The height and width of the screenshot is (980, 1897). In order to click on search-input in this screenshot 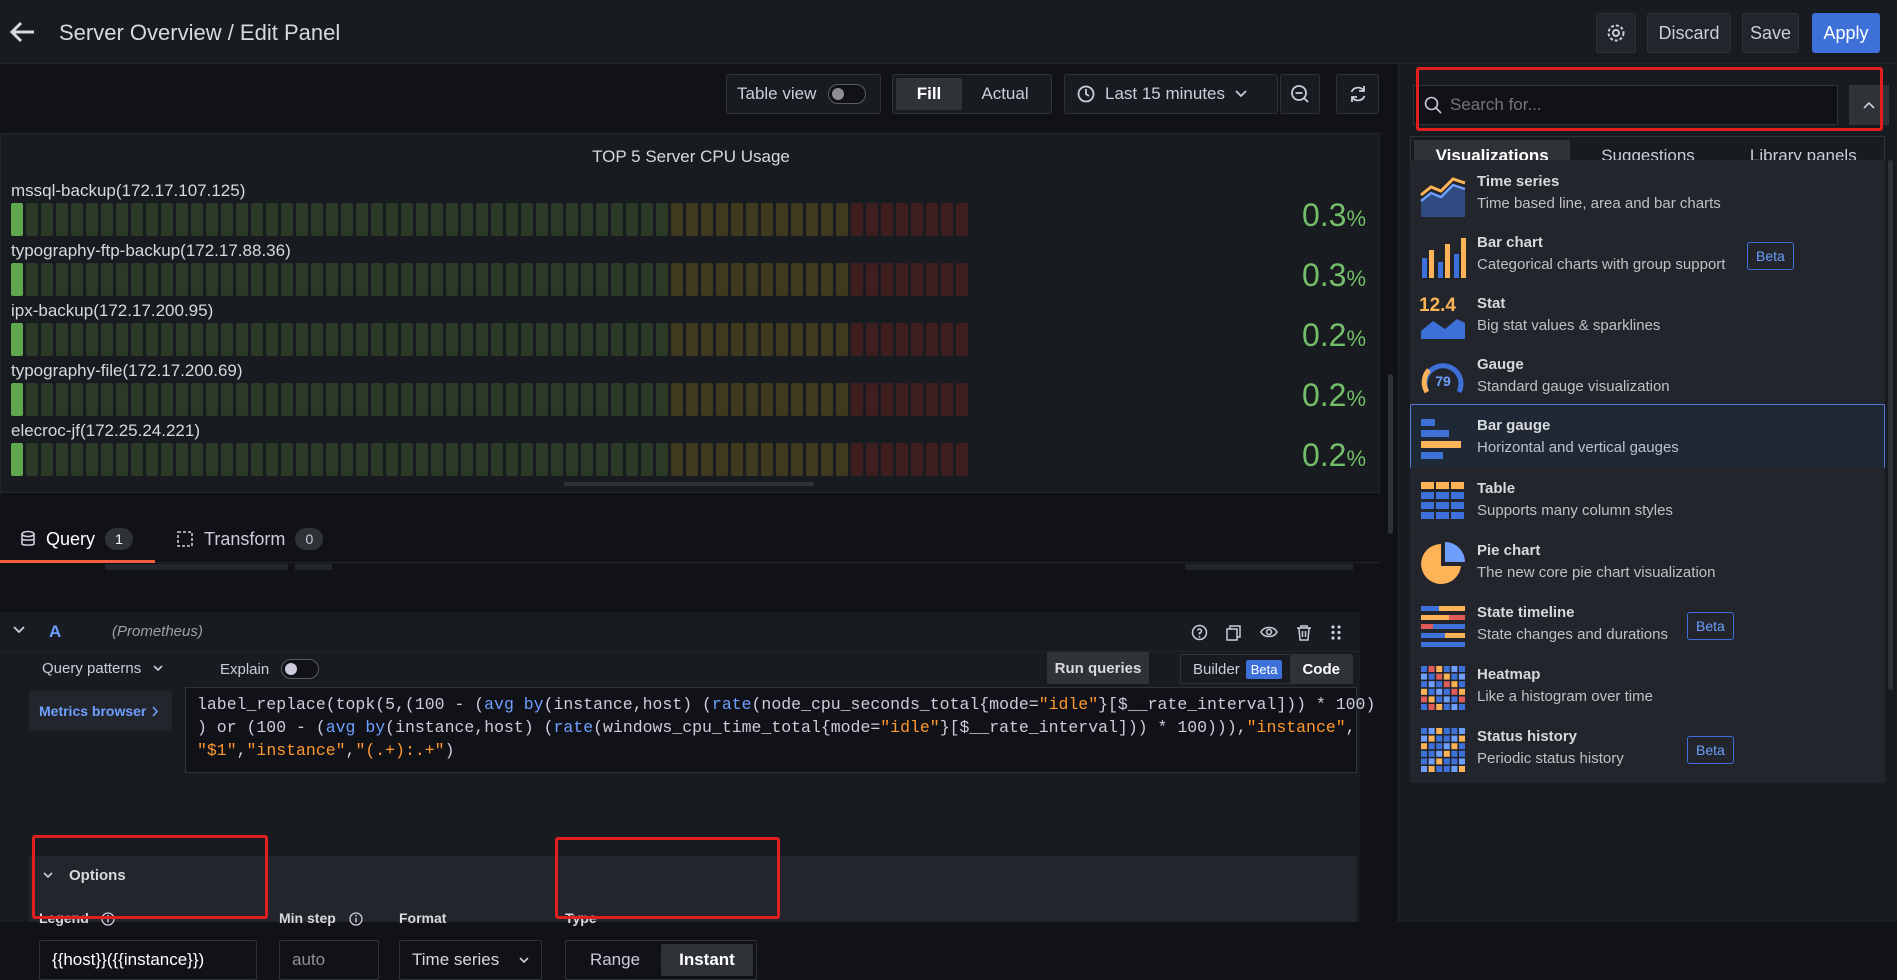, I will do `click(1640, 105)`.